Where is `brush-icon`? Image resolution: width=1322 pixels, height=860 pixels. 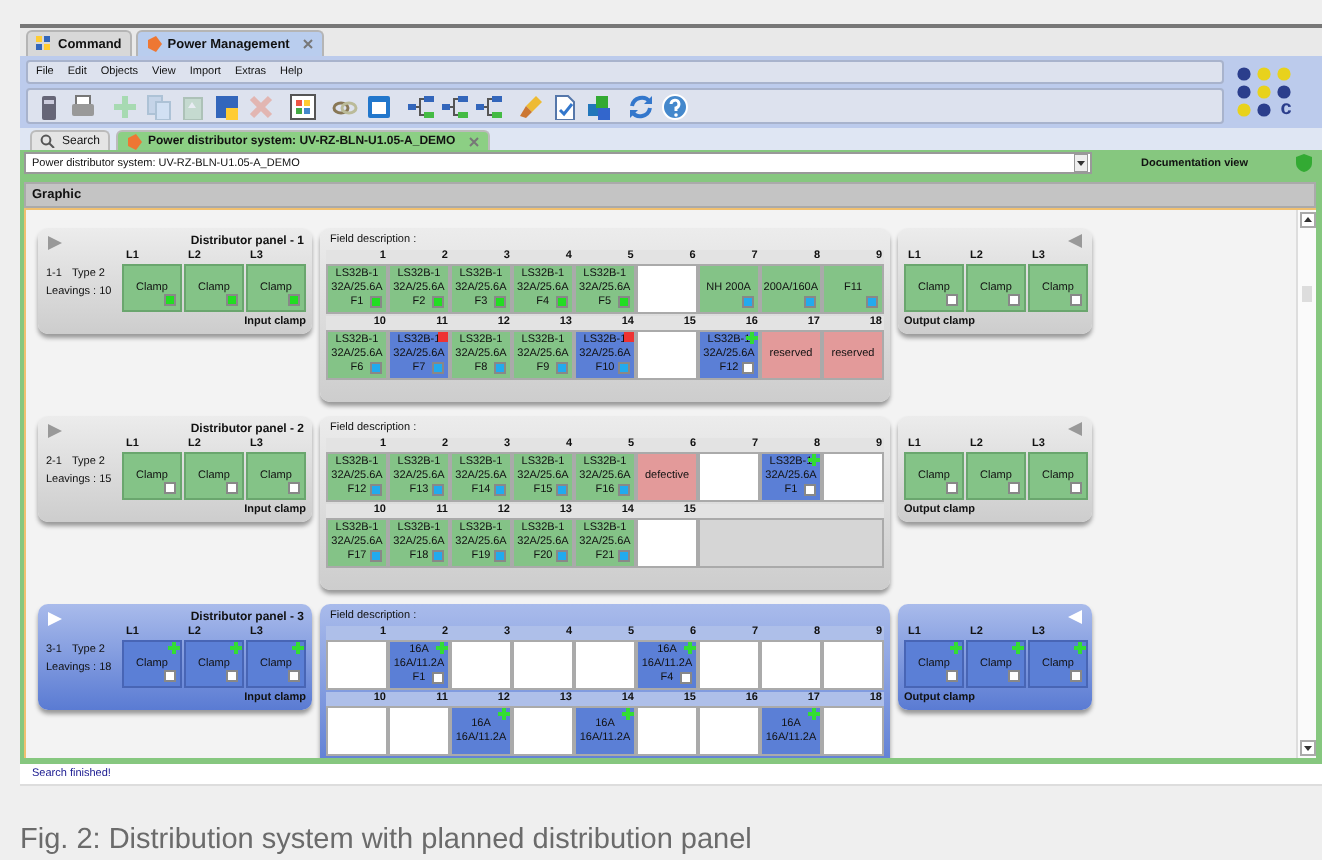
brush-icon is located at coordinates (531, 106).